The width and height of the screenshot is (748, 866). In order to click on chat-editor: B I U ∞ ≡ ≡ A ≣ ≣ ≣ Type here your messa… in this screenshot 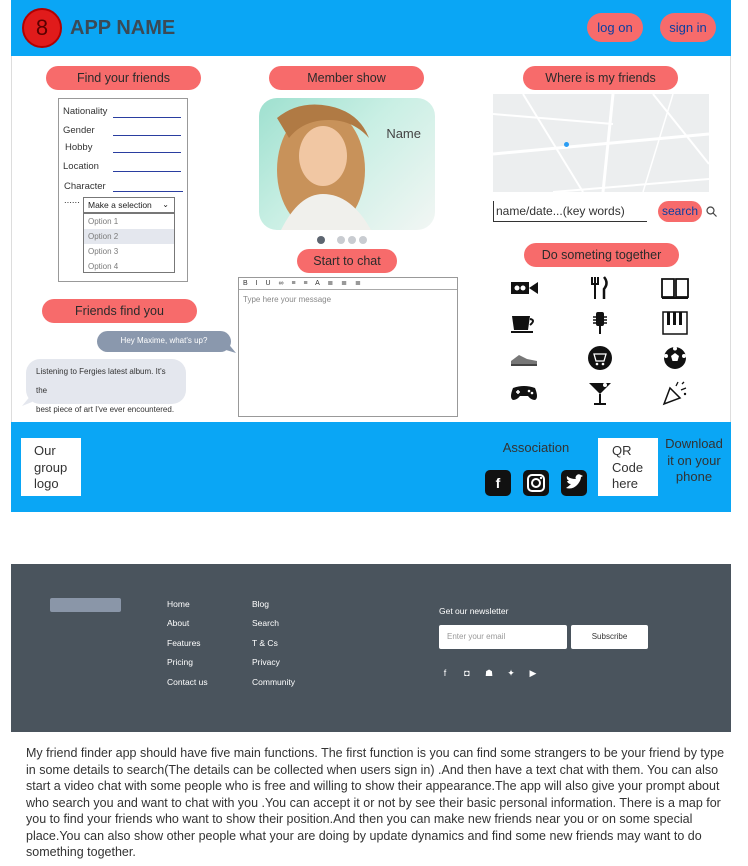, I will do `click(348, 347)`.